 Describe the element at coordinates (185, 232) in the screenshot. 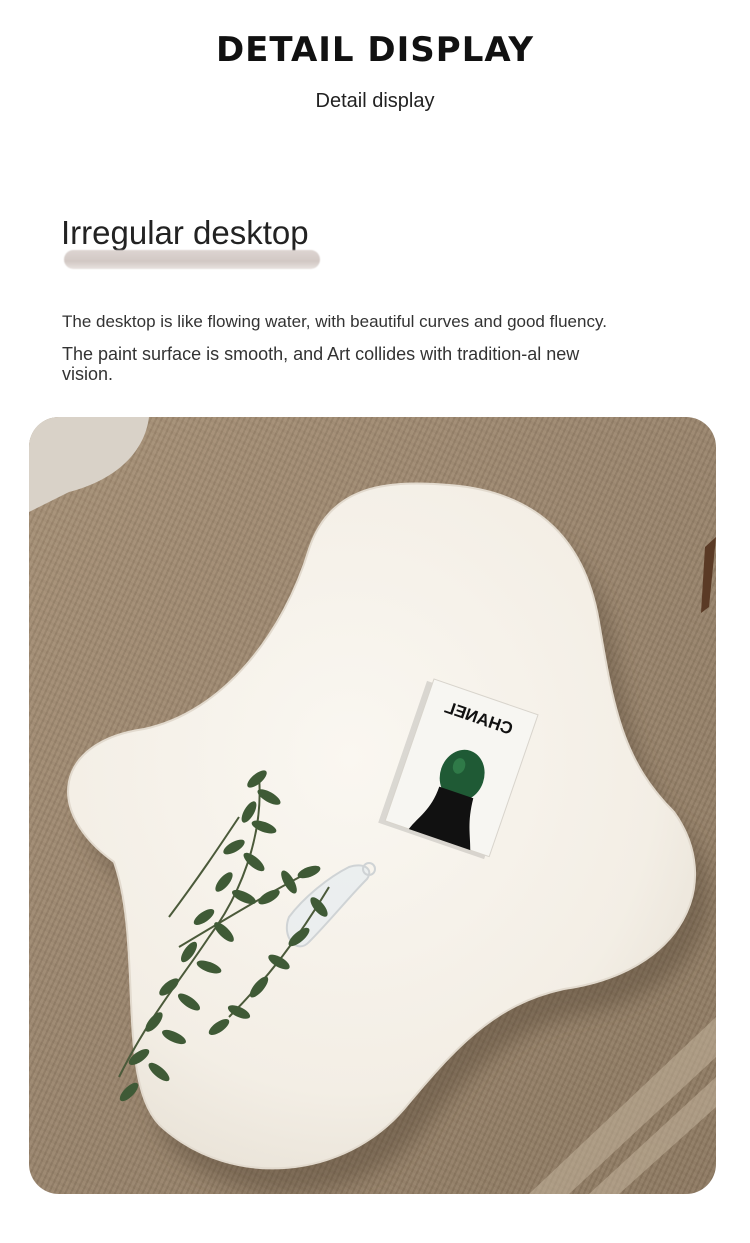

I see `section-heading: Irregular desktop` at that location.